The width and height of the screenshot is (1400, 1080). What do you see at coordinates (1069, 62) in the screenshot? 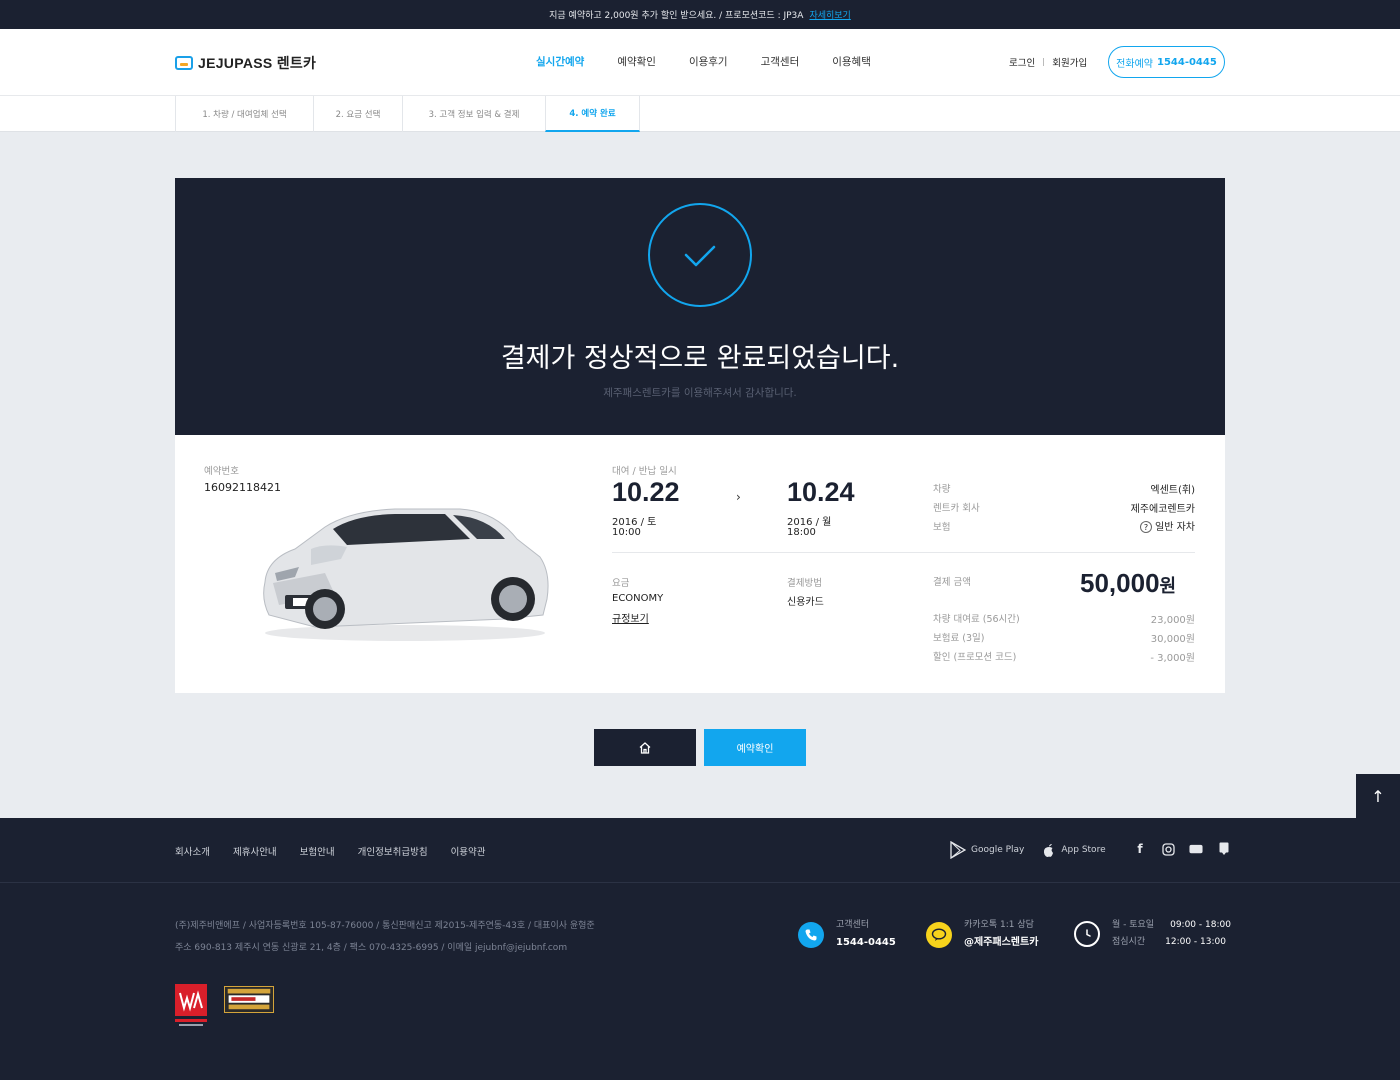
I see `join-link: 회원가입` at bounding box center [1069, 62].